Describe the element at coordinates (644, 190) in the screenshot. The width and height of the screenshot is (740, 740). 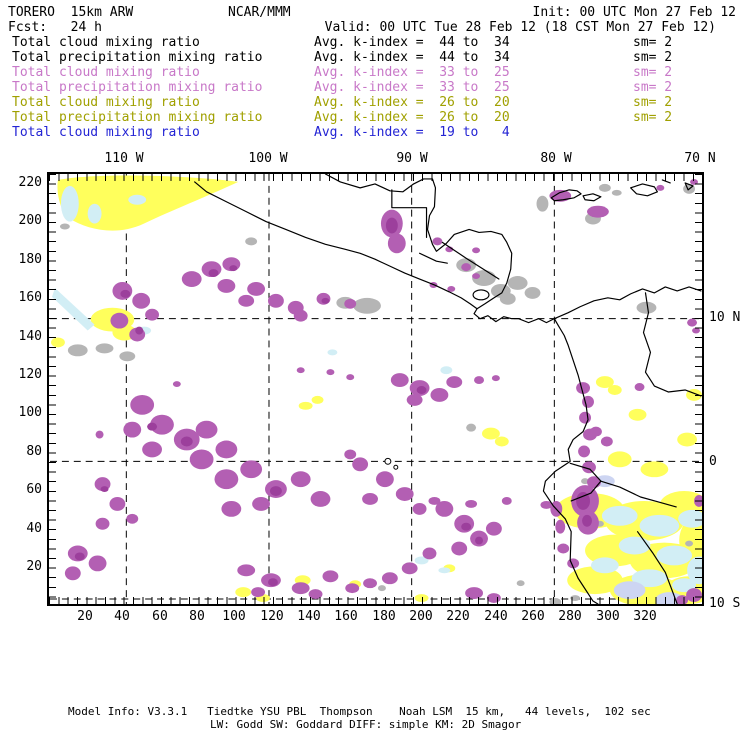
I see `coast-hispaniola` at that location.